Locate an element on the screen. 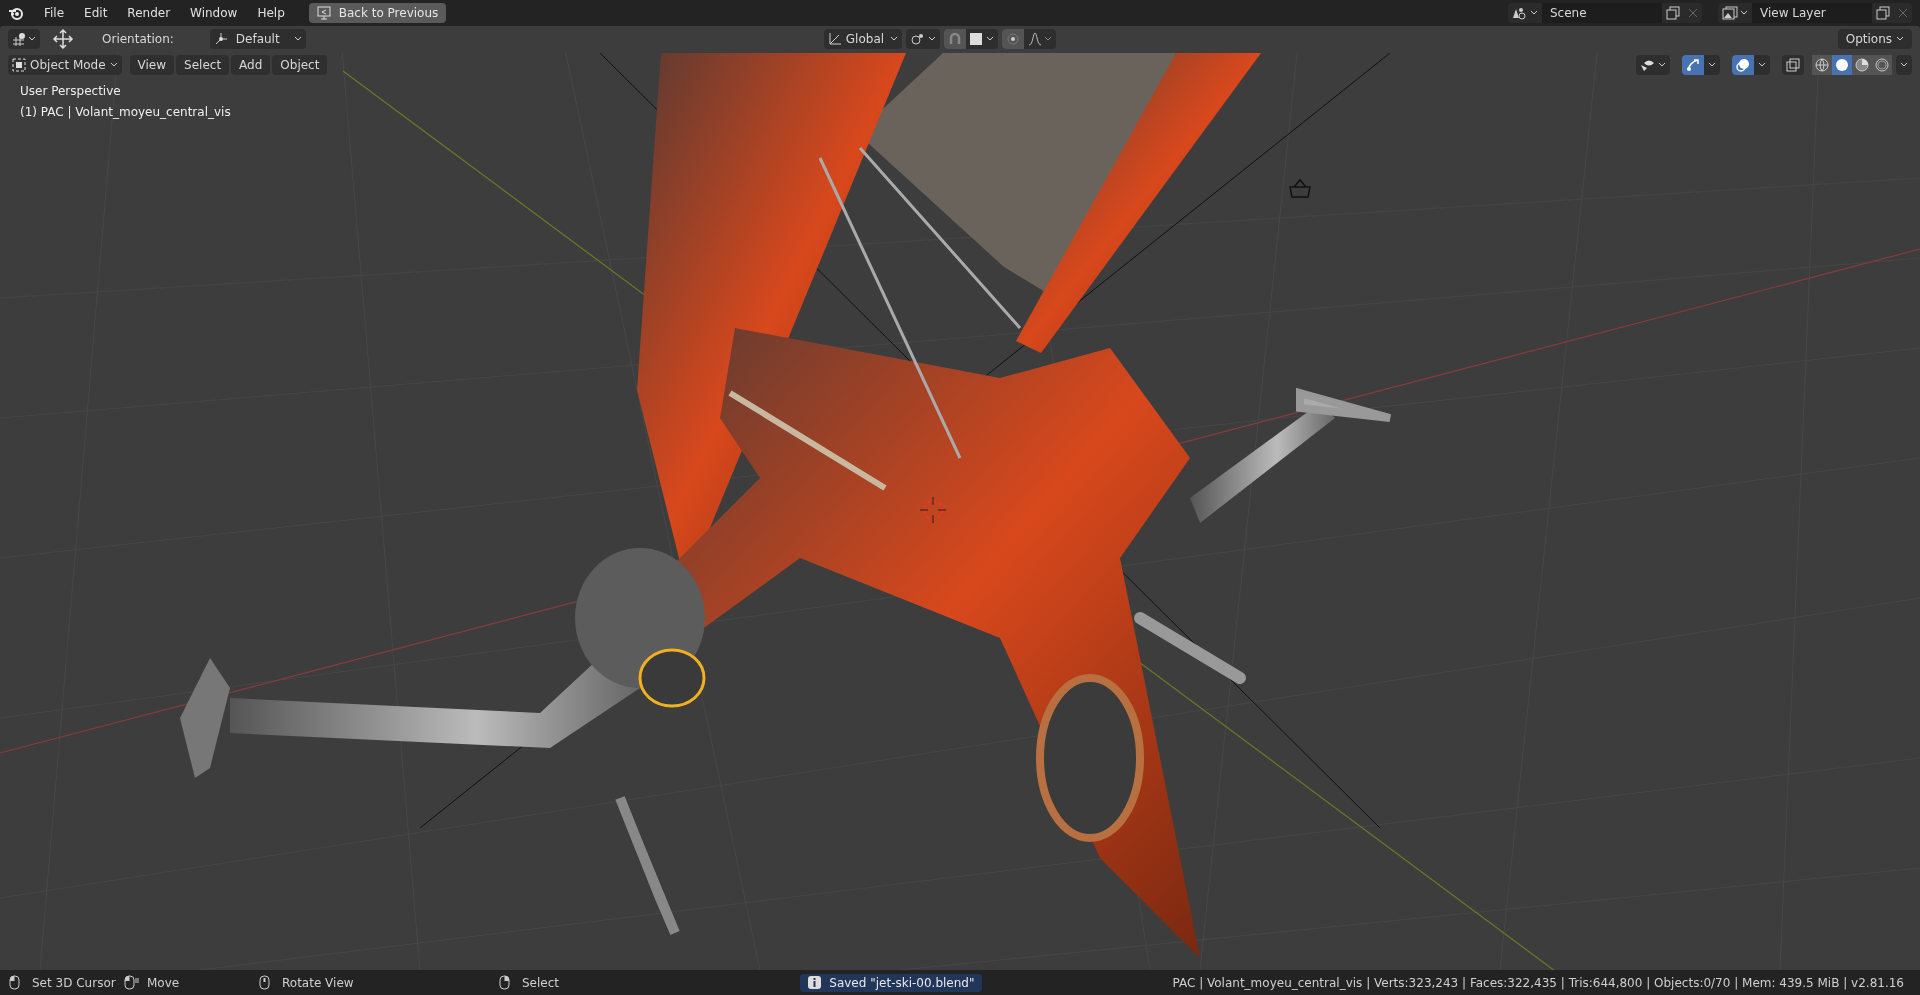 The height and width of the screenshot is (995, 1920). shortcut-hint: Move is located at coordinates (163, 983).